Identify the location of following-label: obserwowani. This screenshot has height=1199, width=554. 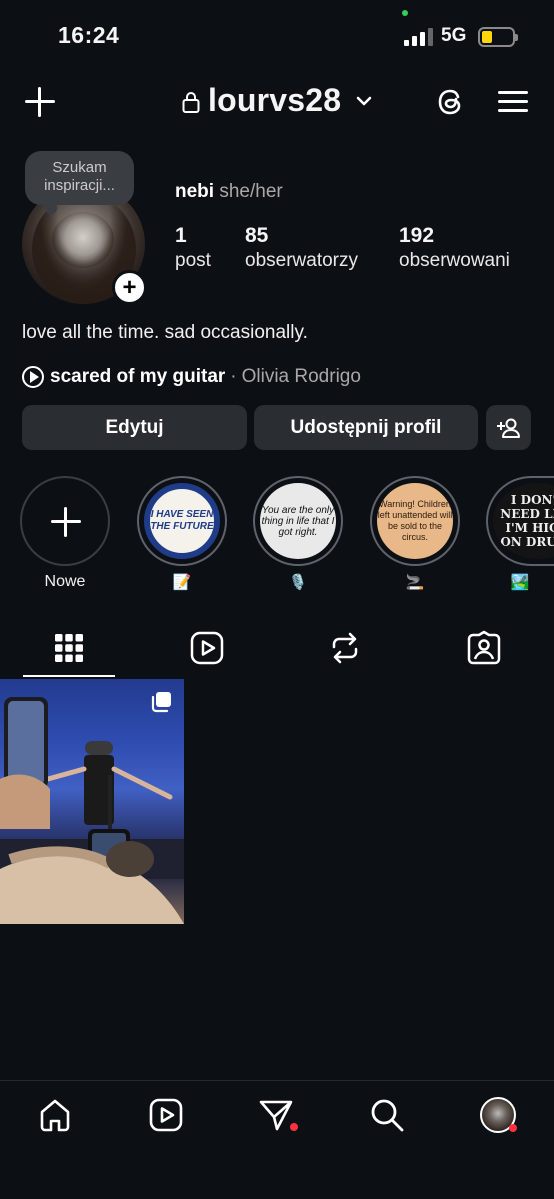
(454, 261).